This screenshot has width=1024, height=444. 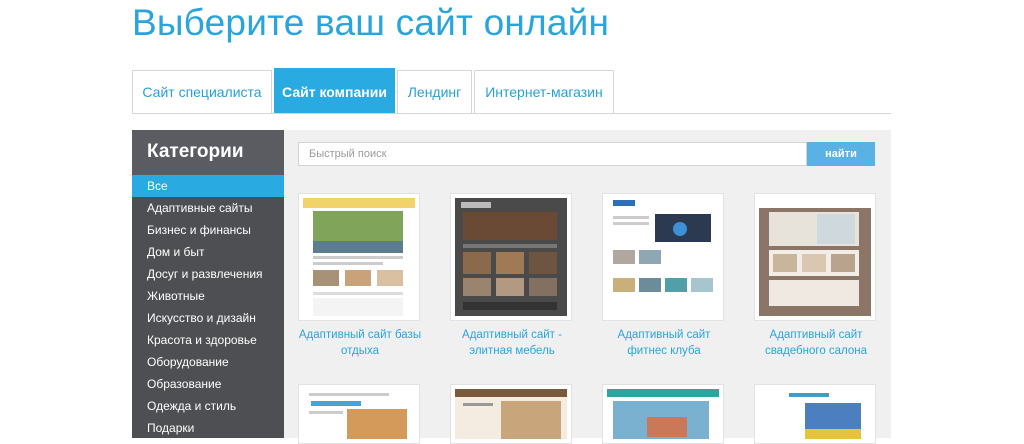 I want to click on template-title-line2: элитная мебель, so click(x=512, y=351).